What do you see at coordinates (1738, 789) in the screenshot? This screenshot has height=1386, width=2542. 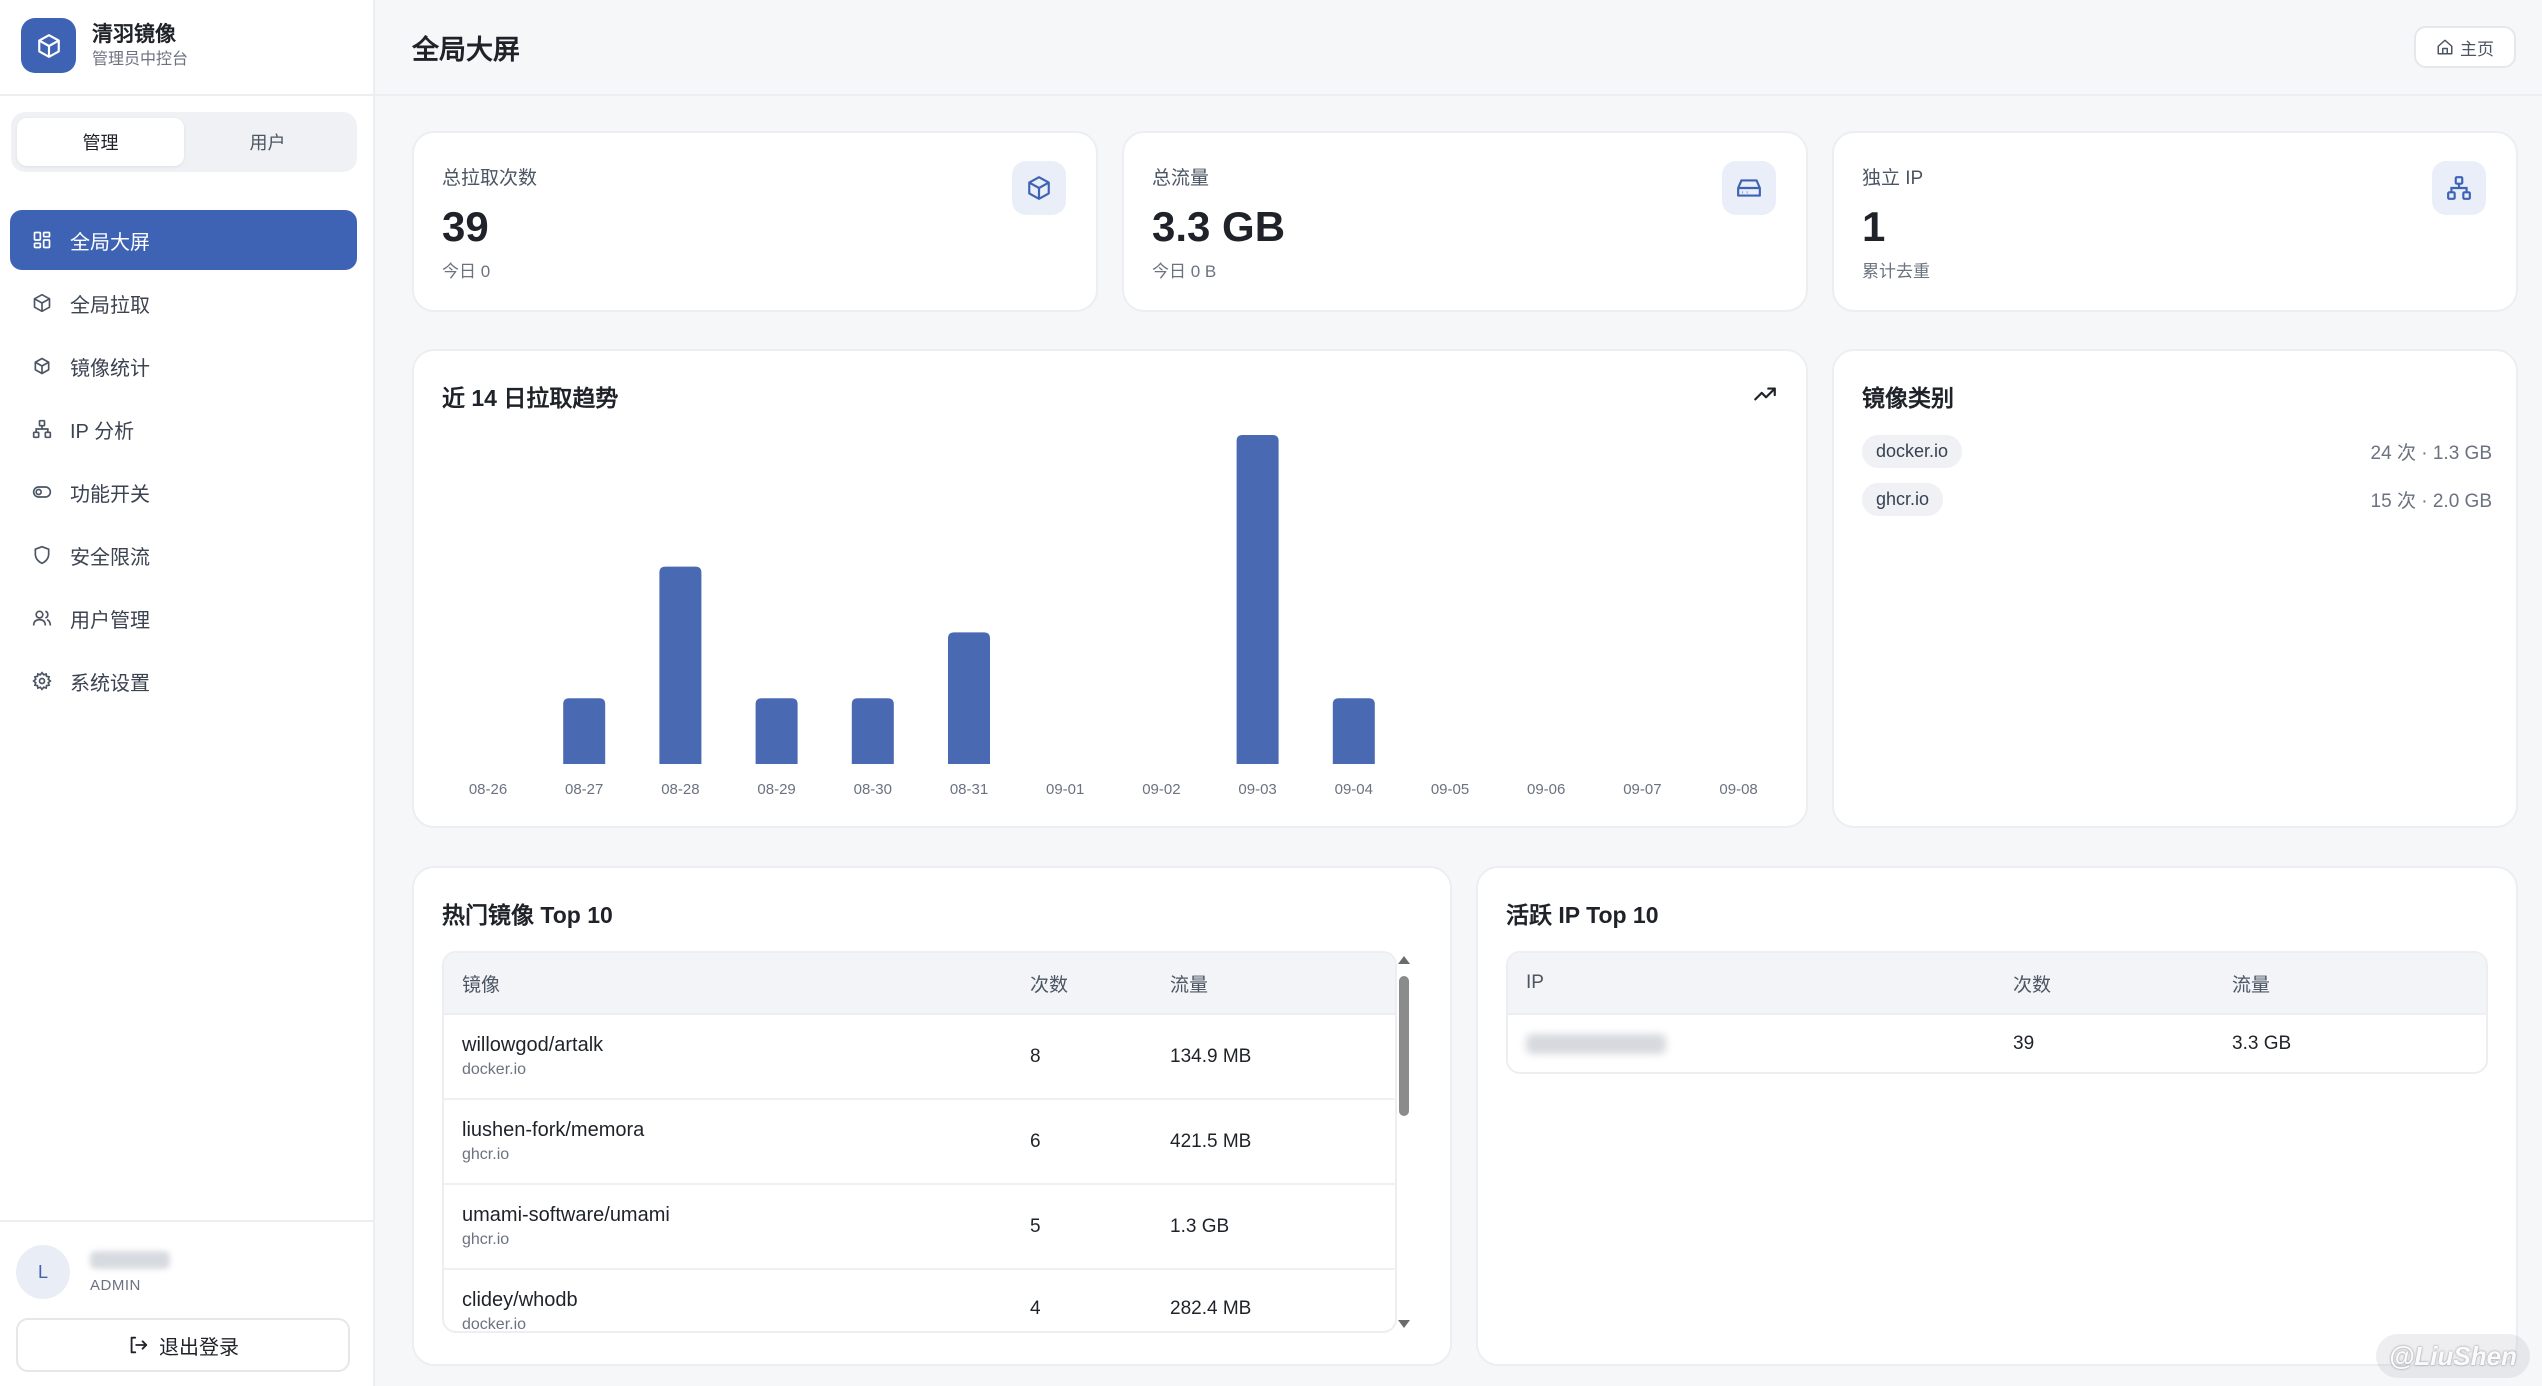 I see `x-tick-label: 09-08` at bounding box center [1738, 789].